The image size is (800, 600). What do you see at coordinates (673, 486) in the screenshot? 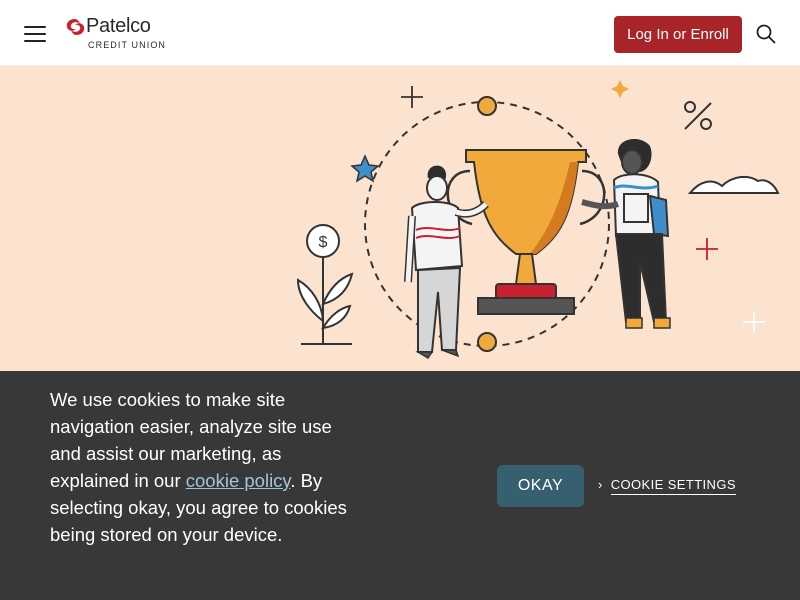
I see `cookie-settings-label: COOKIE SETTINGS` at bounding box center [673, 486].